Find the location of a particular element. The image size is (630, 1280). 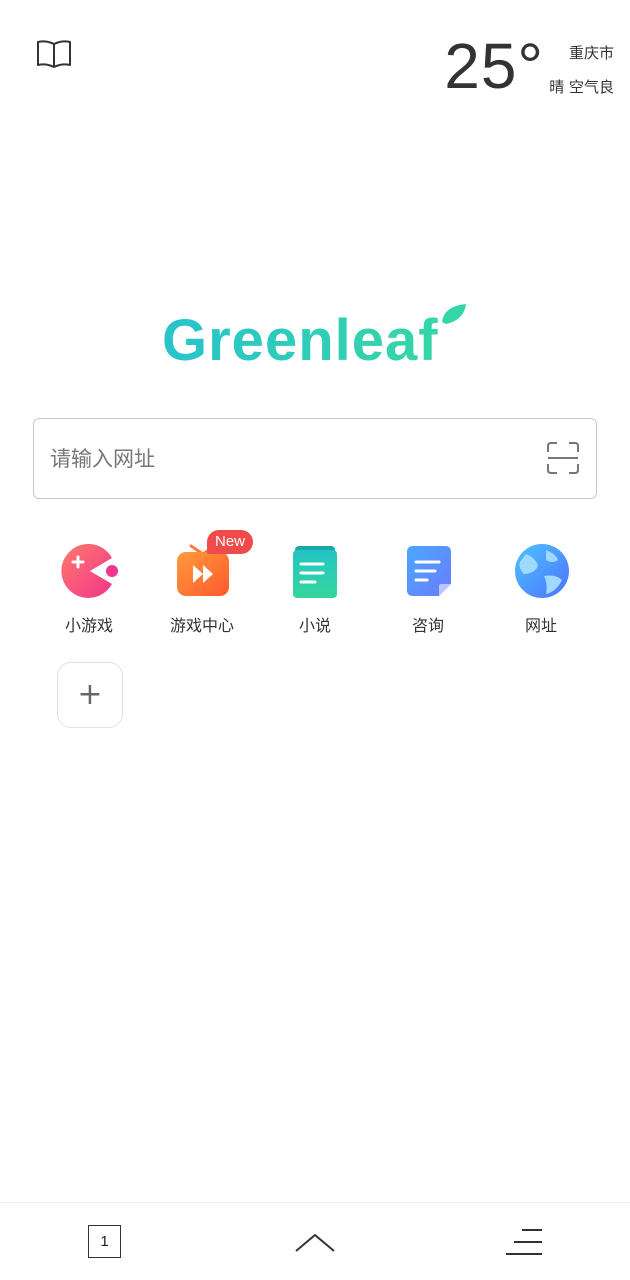

shortcut-game-center: 游戏中心 is located at coordinates (202, 595).